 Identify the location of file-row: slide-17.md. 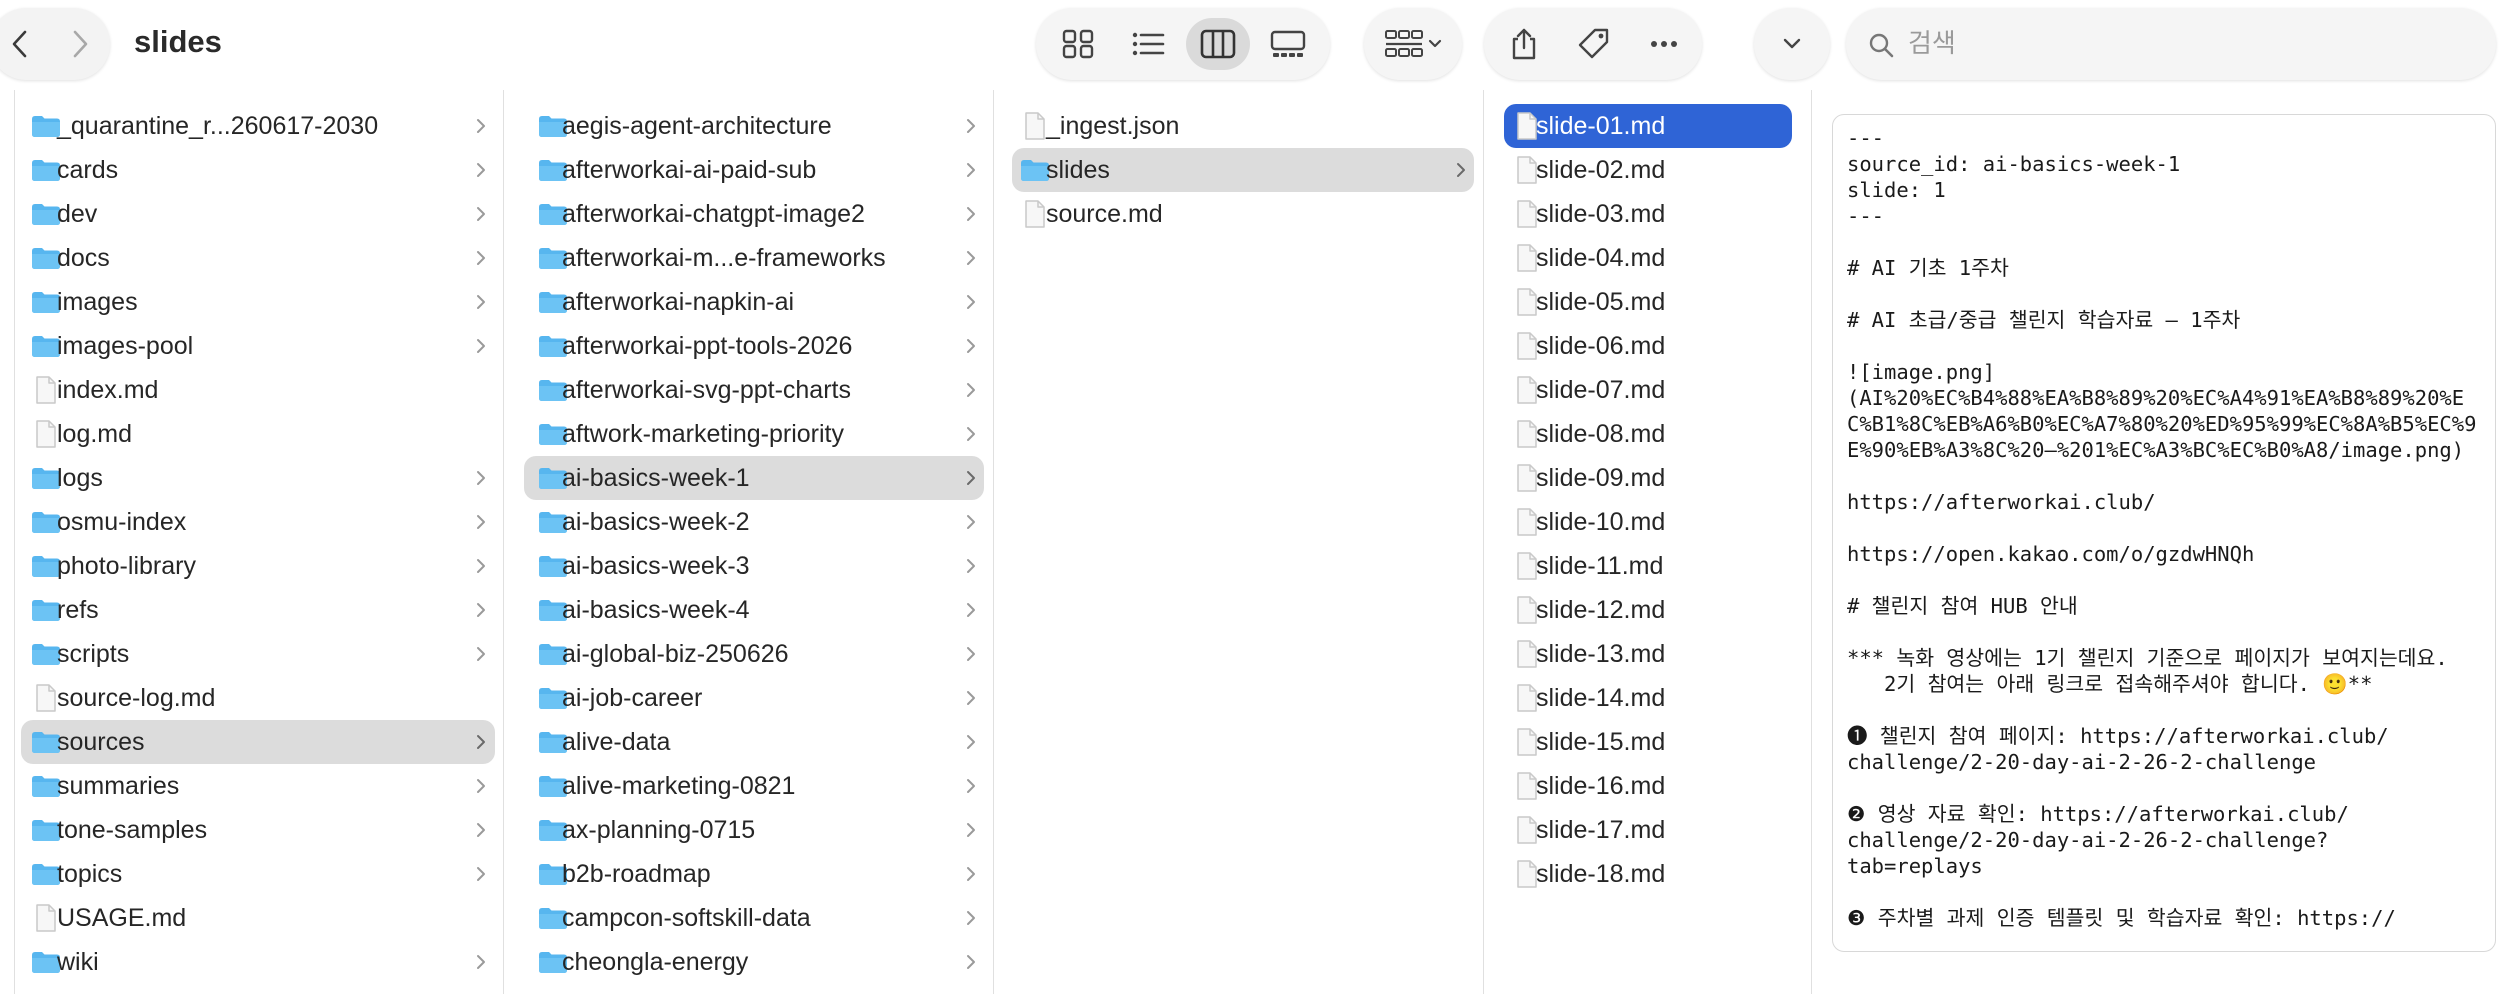
(1647, 830).